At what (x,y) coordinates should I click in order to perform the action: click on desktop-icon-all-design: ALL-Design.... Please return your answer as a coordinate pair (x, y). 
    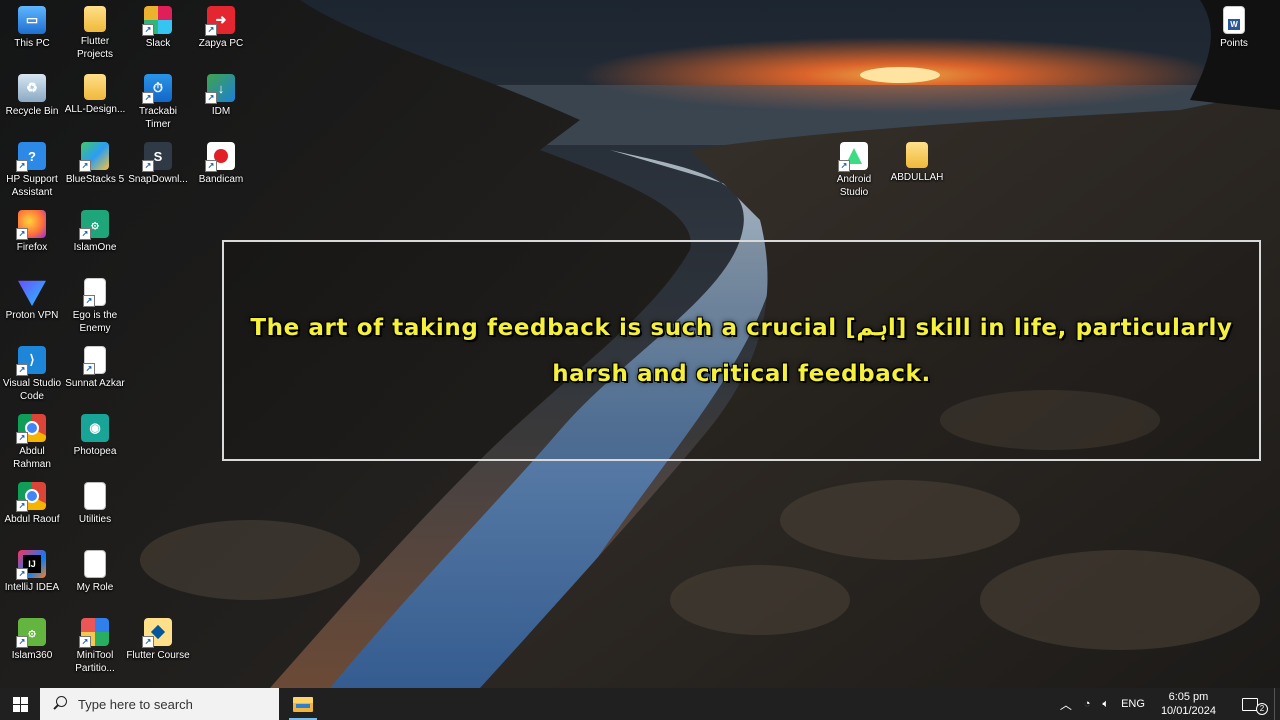
    Looking at the image, I should click on (95, 93).